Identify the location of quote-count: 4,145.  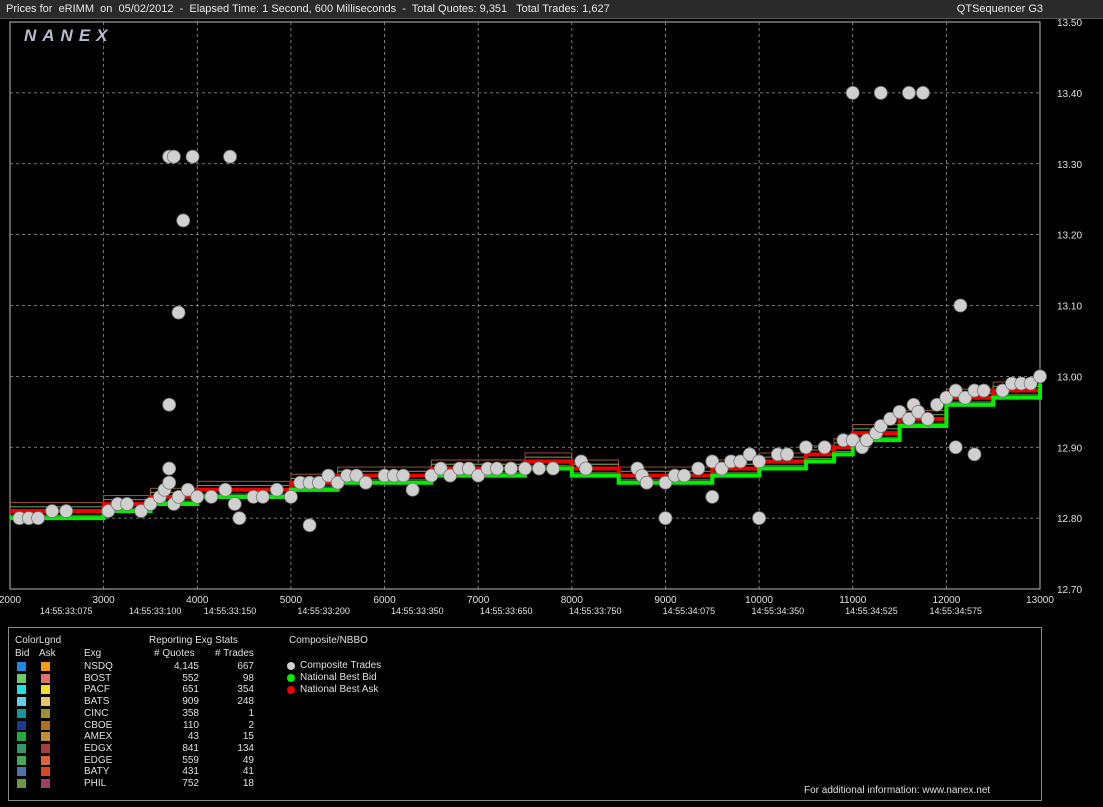
(186, 666).